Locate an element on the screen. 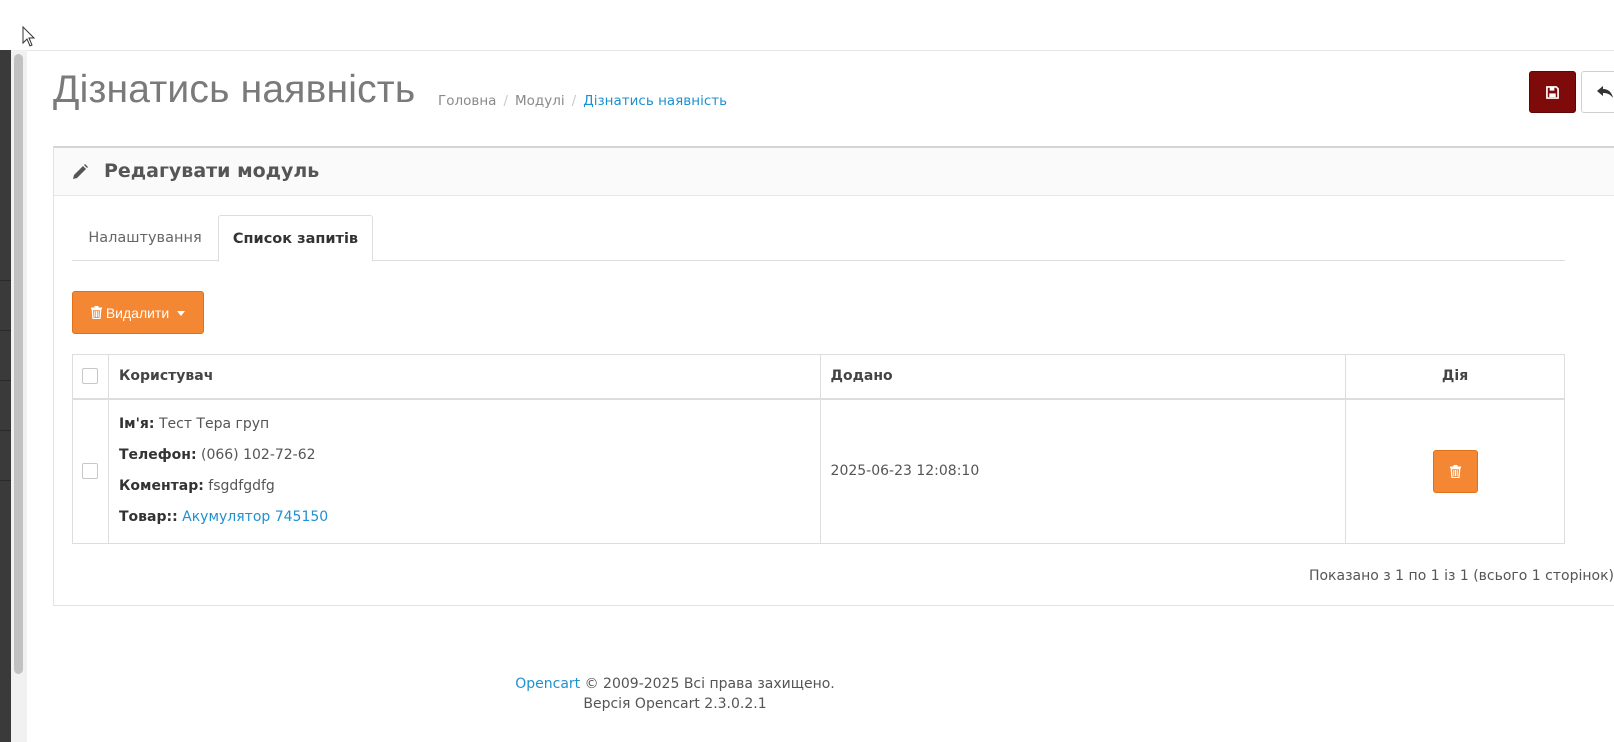 This screenshot has width=1614, height=742. added-date-cell: 2025-06-23 12:08:10 is located at coordinates (1083, 471).